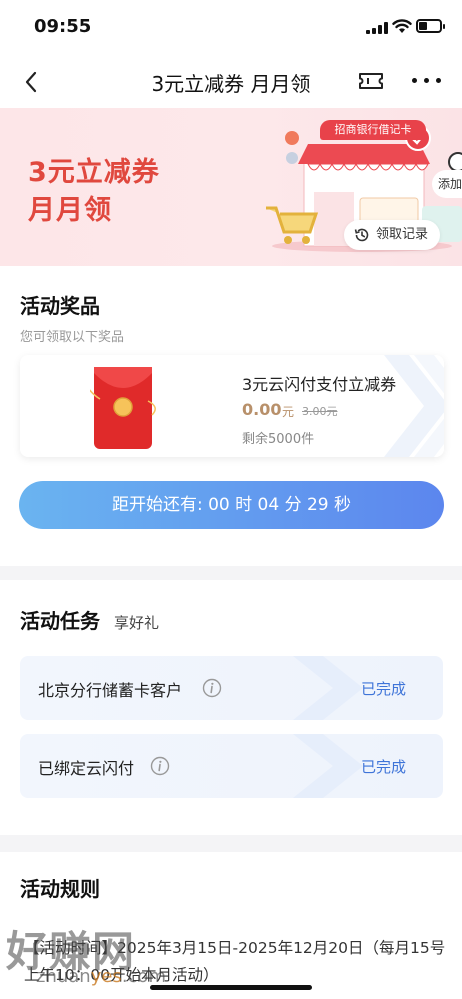 The height and width of the screenshot is (999, 462). What do you see at coordinates (373, 130) in the screenshot?
I see `shop-sign: 招商银行借记卡` at bounding box center [373, 130].